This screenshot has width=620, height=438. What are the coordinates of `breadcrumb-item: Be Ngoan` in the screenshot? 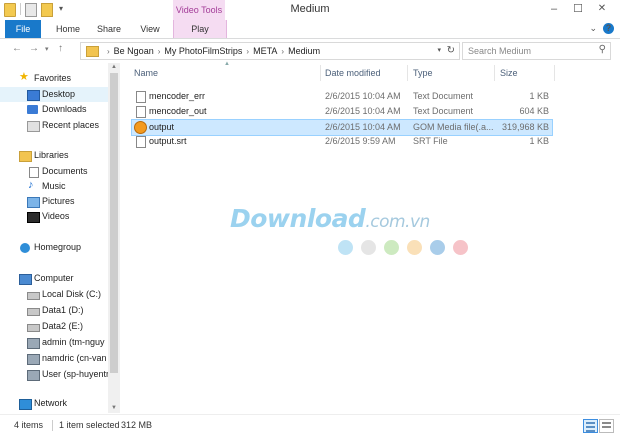 It's located at (134, 51).